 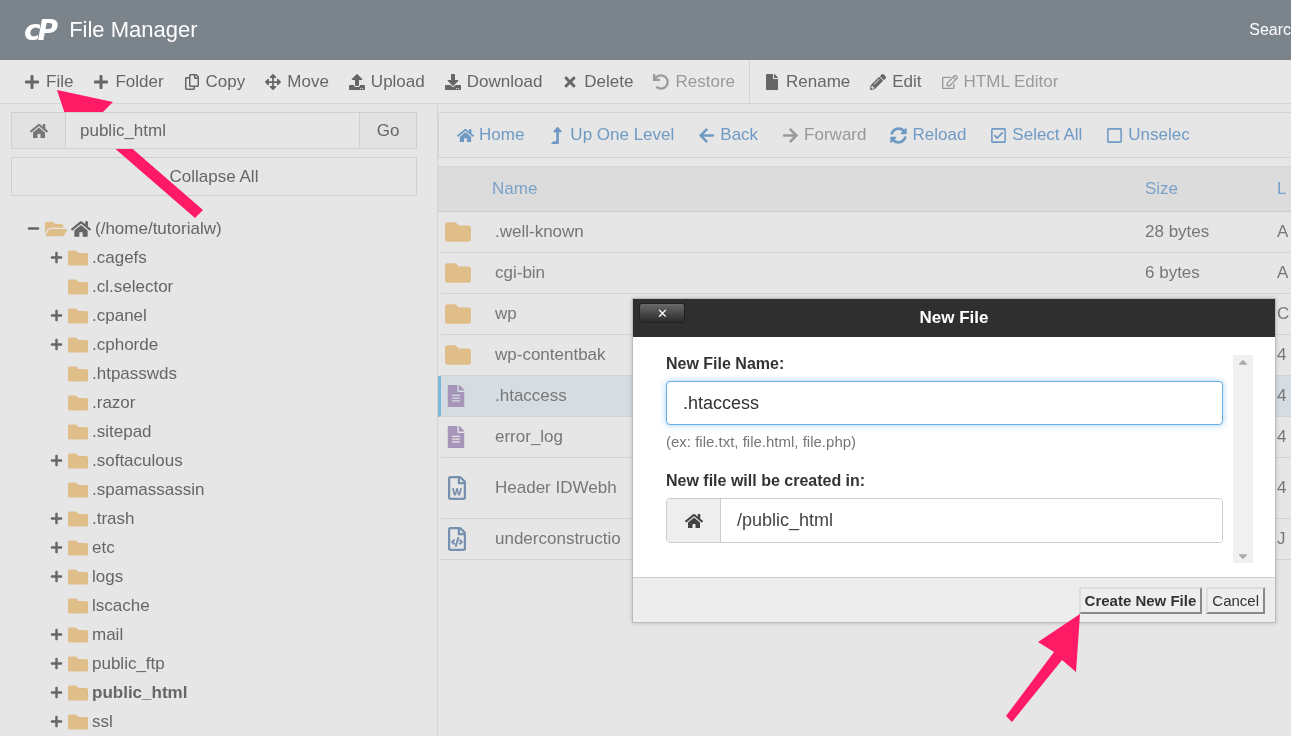 What do you see at coordinates (125, 344) in the screenshot?
I see `folder-label: .cphorde` at bounding box center [125, 344].